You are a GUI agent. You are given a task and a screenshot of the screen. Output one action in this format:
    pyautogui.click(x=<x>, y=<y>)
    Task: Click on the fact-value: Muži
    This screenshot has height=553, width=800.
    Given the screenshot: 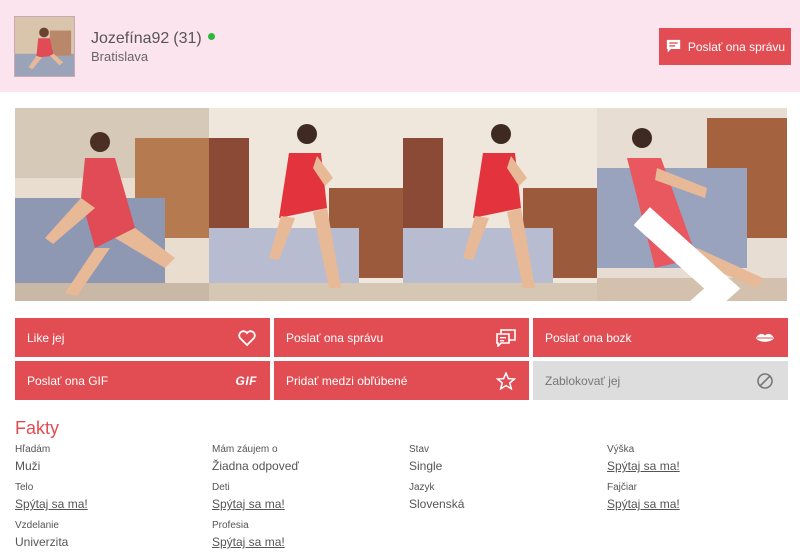 What is the action you would take?
    pyautogui.click(x=28, y=466)
    